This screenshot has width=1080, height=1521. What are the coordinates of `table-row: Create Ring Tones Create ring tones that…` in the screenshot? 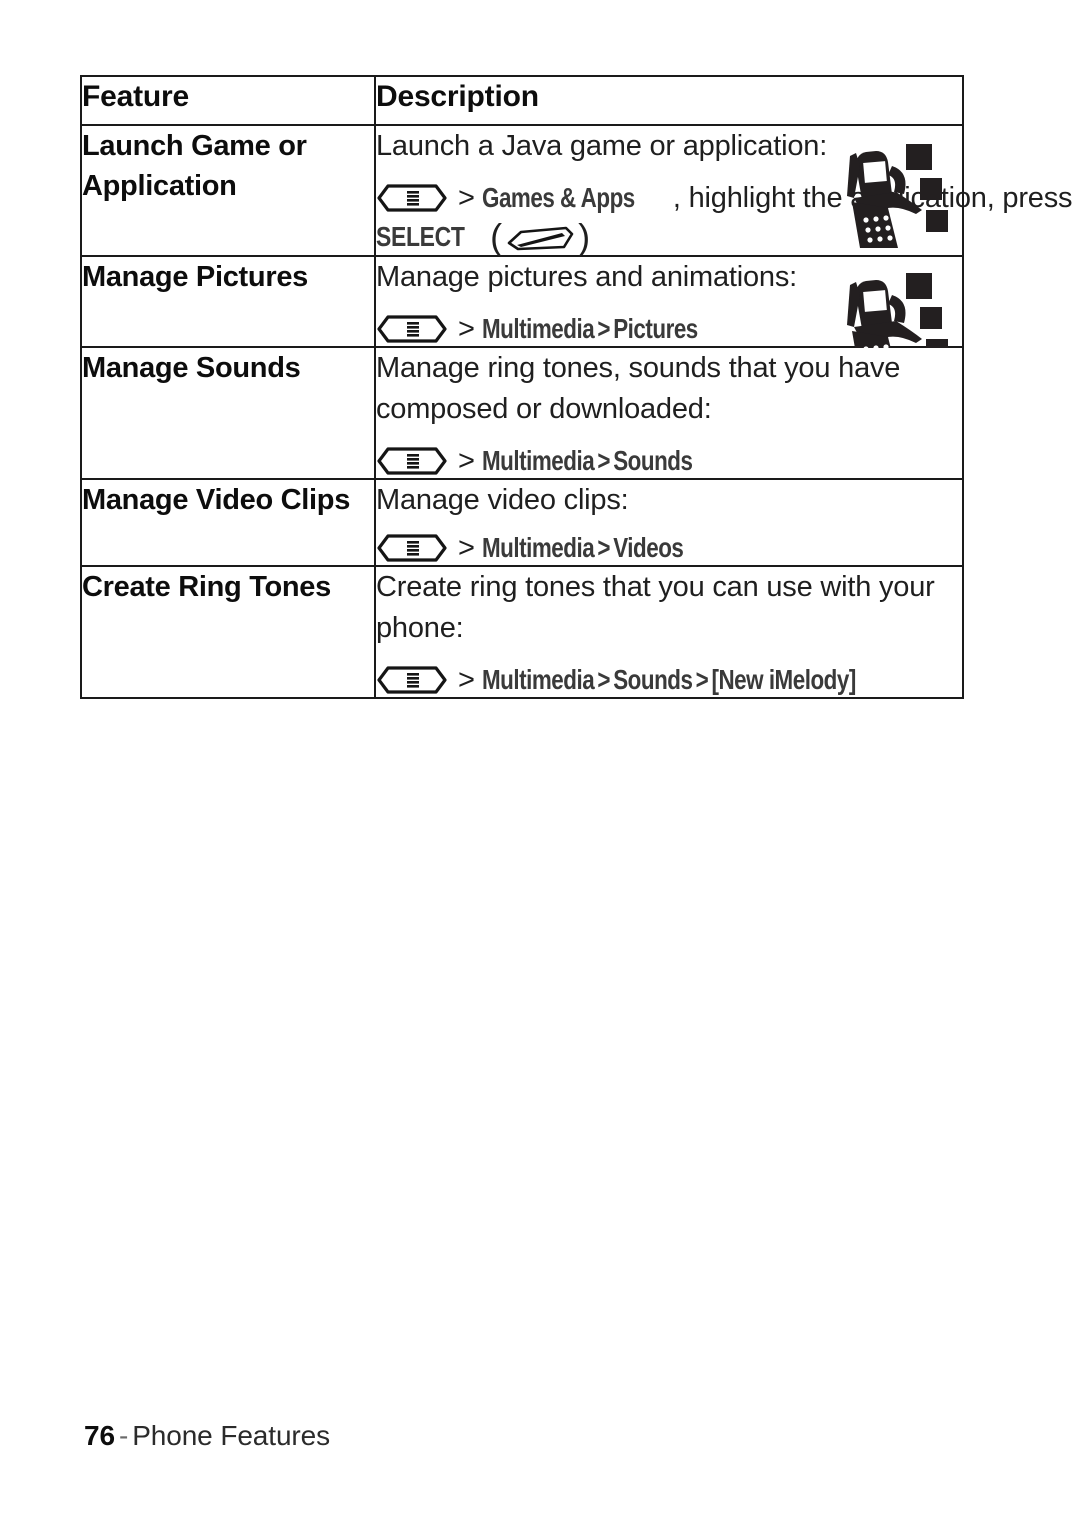 It's located at (522, 632).